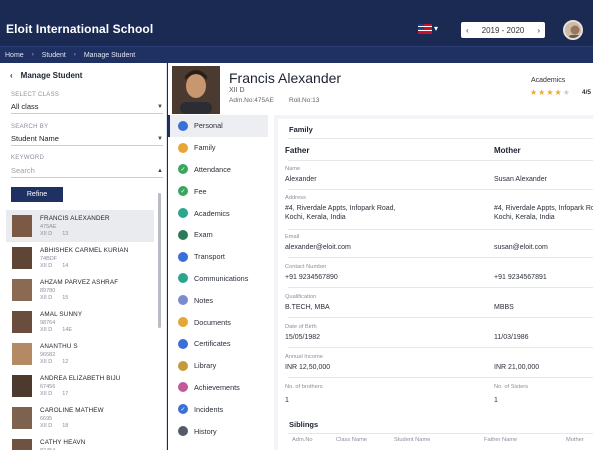  Describe the element at coordinates (218, 322) in the screenshot. I see `nav-item-documents: Documents` at that location.